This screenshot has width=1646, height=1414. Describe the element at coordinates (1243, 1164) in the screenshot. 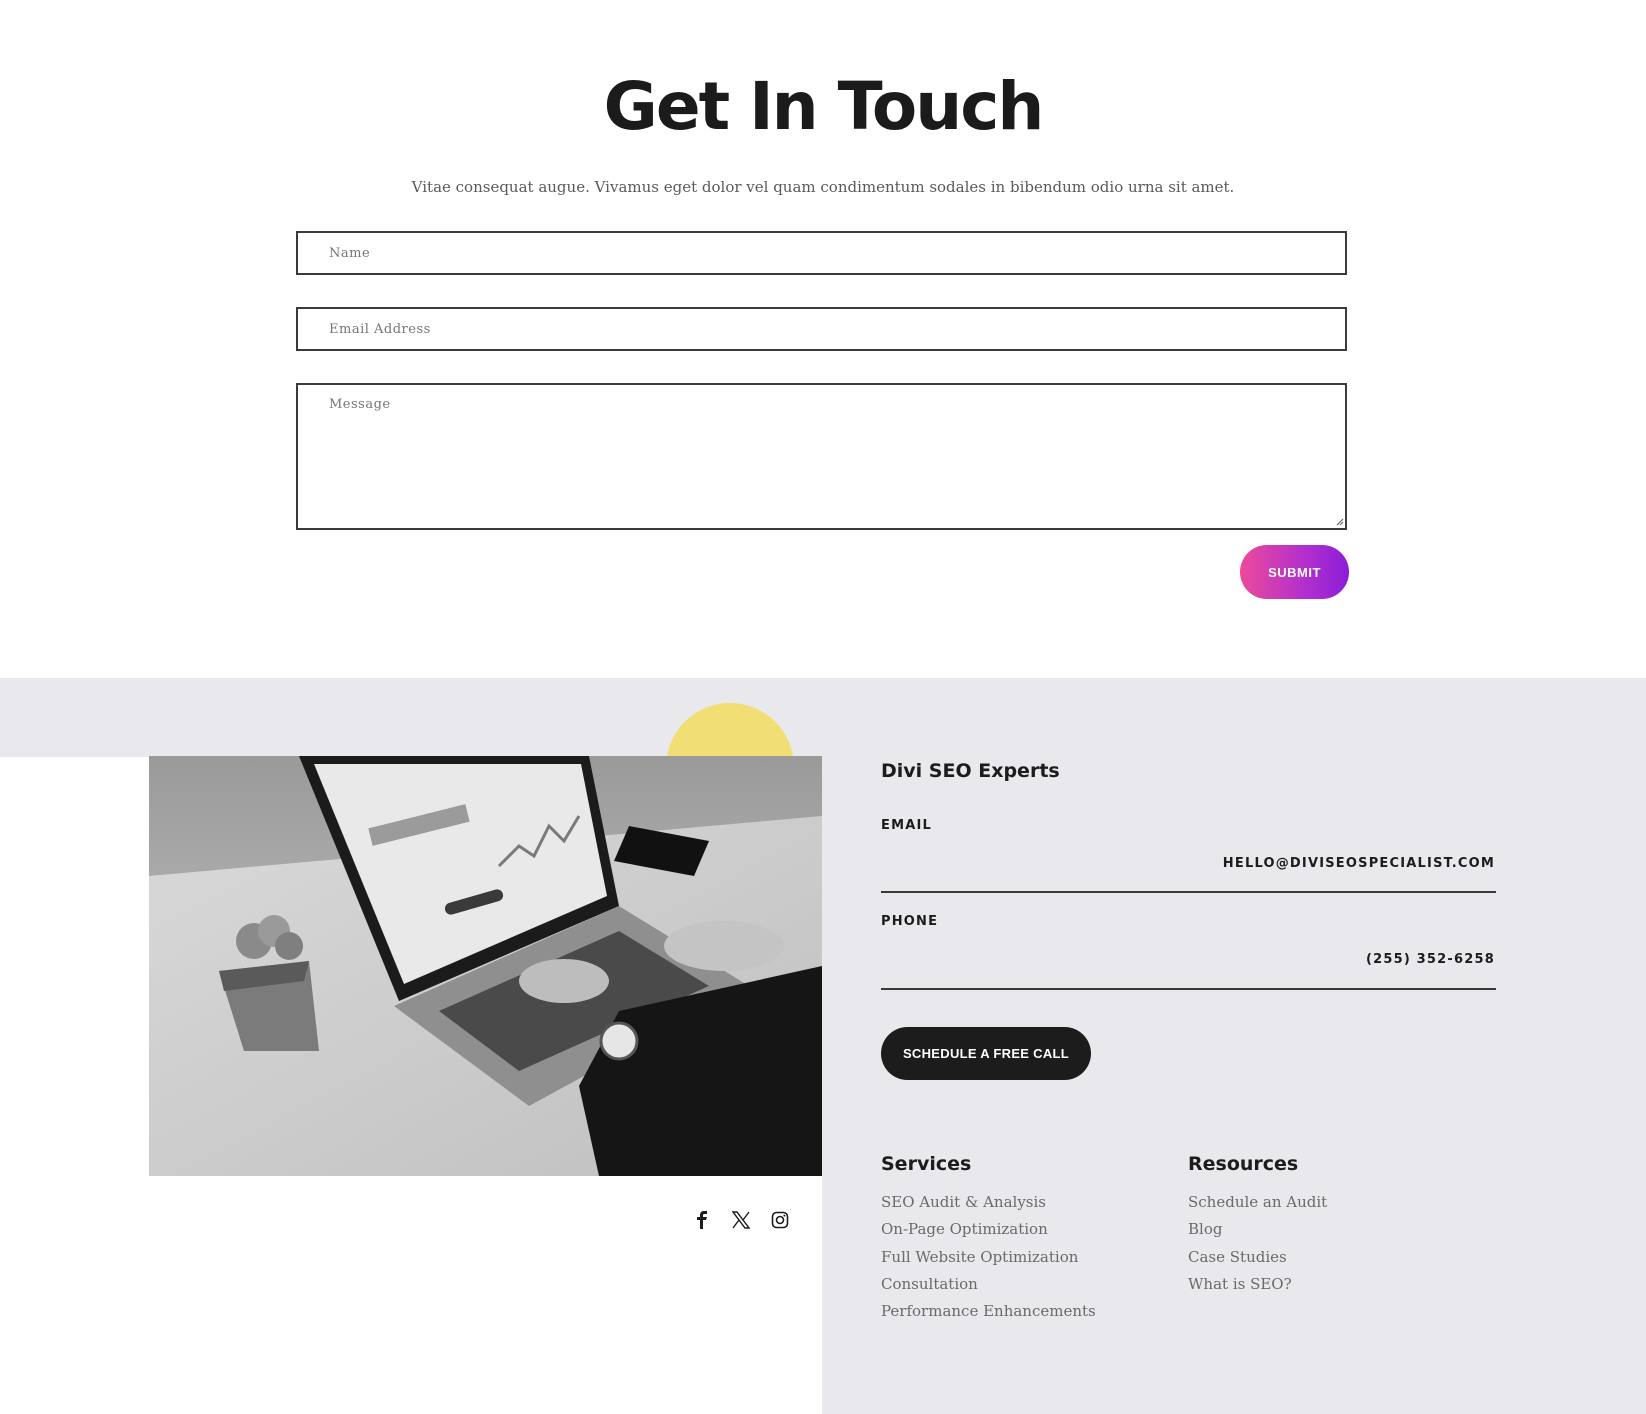

I see `resources-title: Resources` at that location.